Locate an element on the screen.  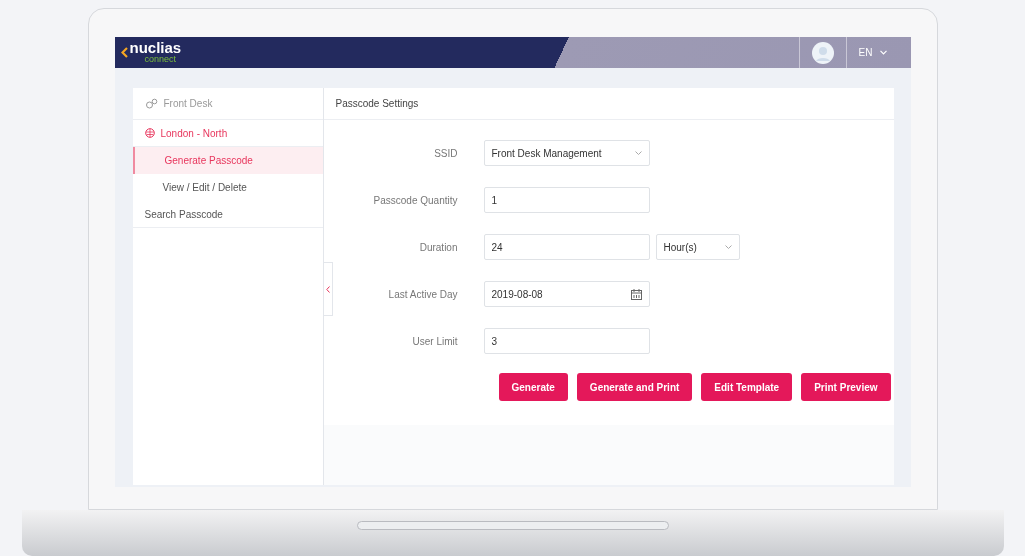
field-label: Passcode Quantity is located at coordinates (415, 200).